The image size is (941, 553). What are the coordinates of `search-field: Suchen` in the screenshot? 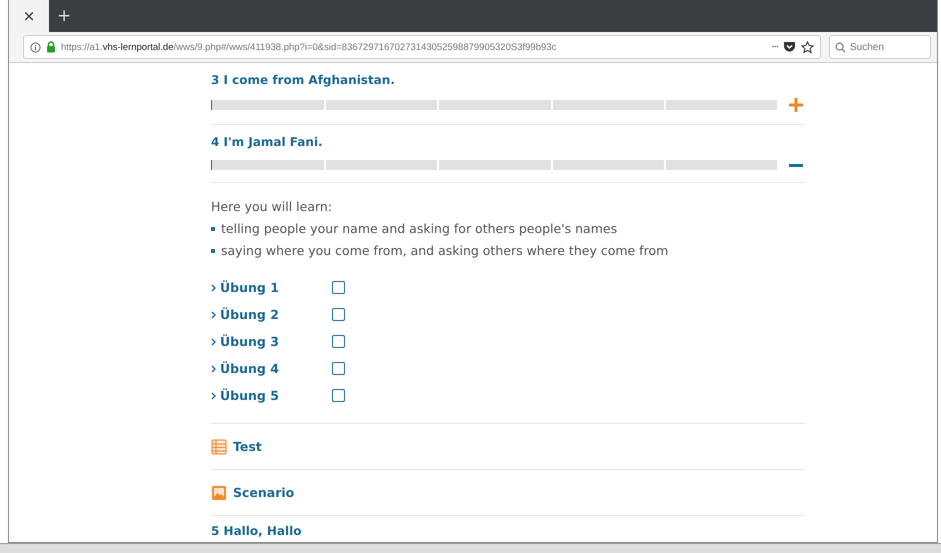 It's located at (880, 47).